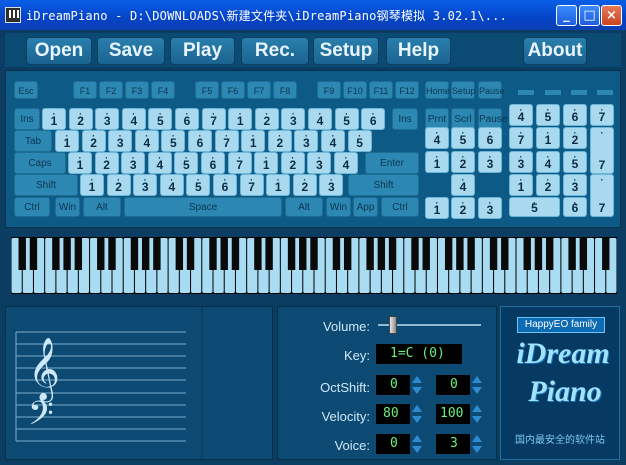 The width and height of the screenshot is (626, 465). Describe the element at coordinates (111, 90) in the screenshot. I see `fkey-2: F2` at that location.